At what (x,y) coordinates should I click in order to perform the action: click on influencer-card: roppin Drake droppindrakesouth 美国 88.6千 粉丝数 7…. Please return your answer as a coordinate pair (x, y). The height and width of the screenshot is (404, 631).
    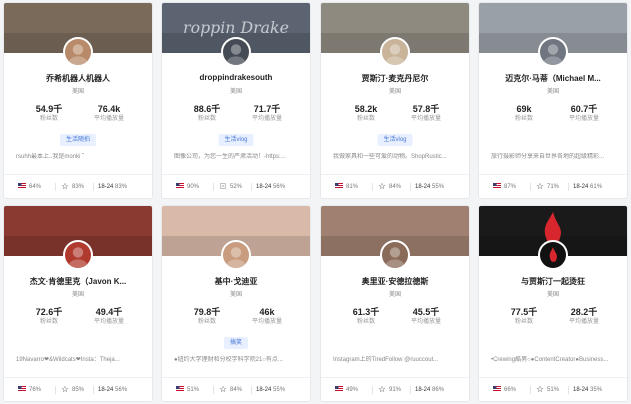
    Looking at the image, I should click on (236, 100).